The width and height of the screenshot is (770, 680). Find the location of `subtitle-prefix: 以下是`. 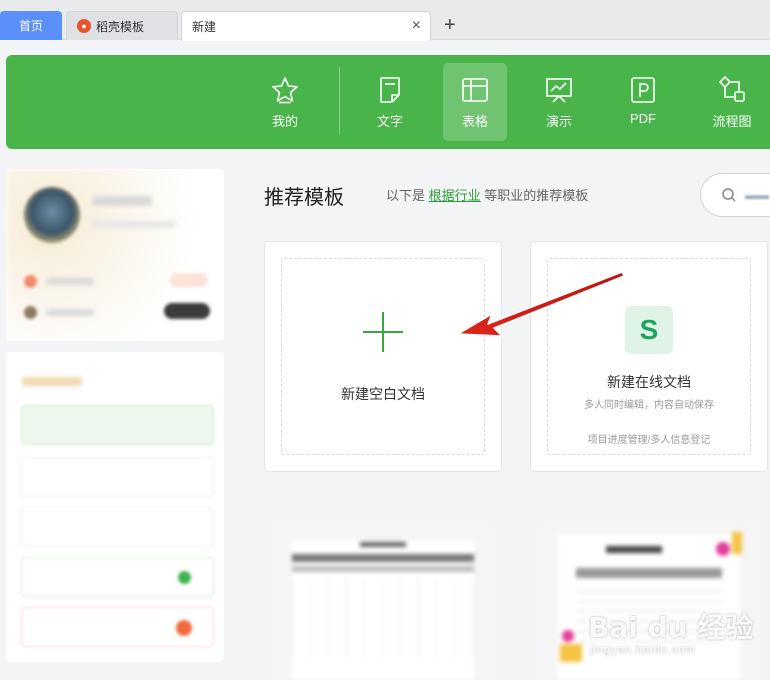

subtitle-prefix: 以下是 is located at coordinates (406, 195).